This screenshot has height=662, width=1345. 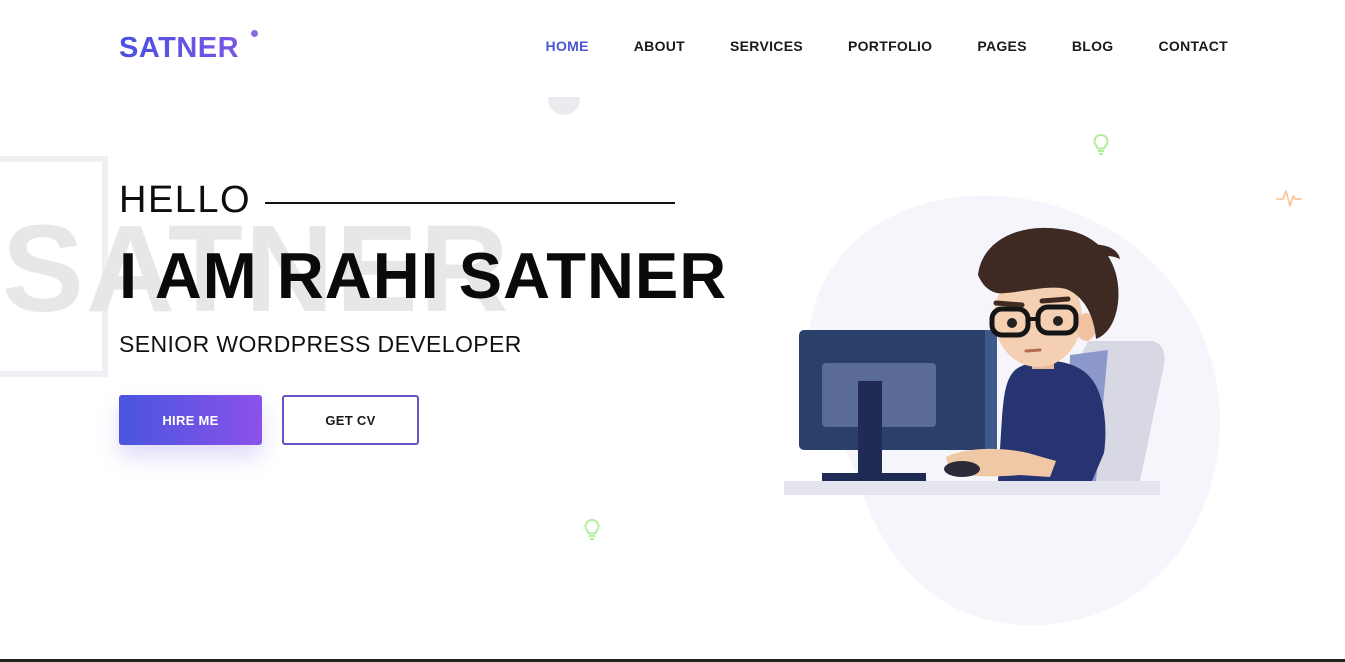 What do you see at coordinates (320, 344) in the screenshot?
I see `hero-subtitle: SENIOR WORDPRESS DEVELOPER` at bounding box center [320, 344].